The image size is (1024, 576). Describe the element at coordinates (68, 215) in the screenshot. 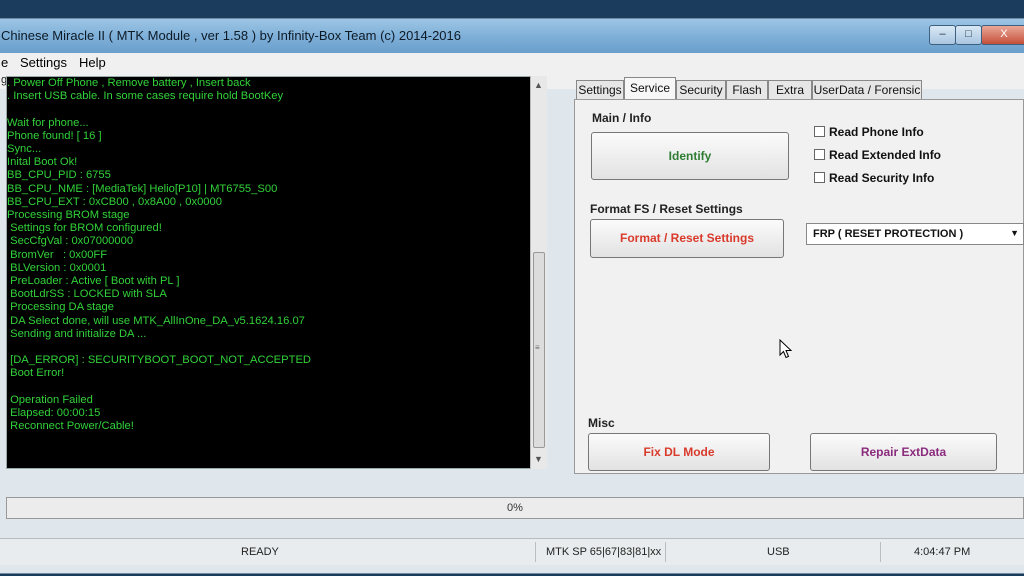

I see `log-line: Processing BROM stage` at that location.